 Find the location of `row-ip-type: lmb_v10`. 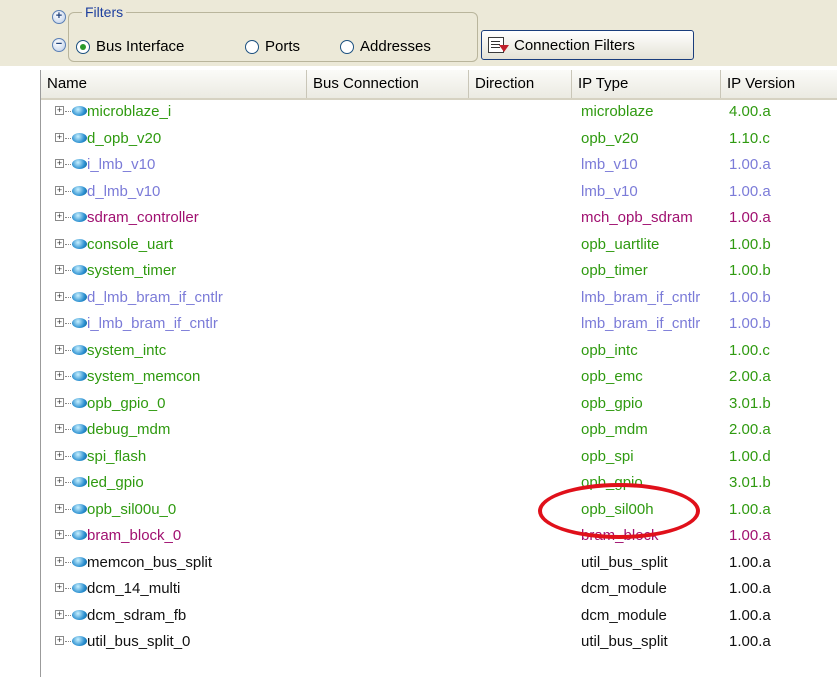

row-ip-type: lmb_v10 is located at coordinates (609, 191).